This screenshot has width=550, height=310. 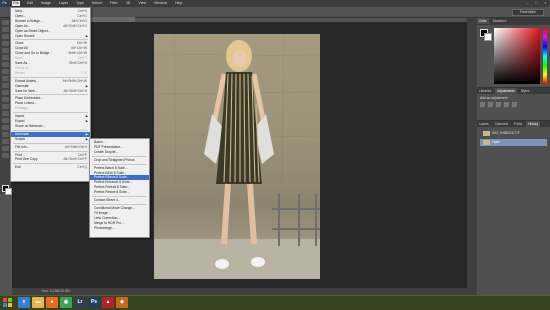 I want to click on menu-item-exit: Exit Ctrl+Q, so click(x=50, y=167).